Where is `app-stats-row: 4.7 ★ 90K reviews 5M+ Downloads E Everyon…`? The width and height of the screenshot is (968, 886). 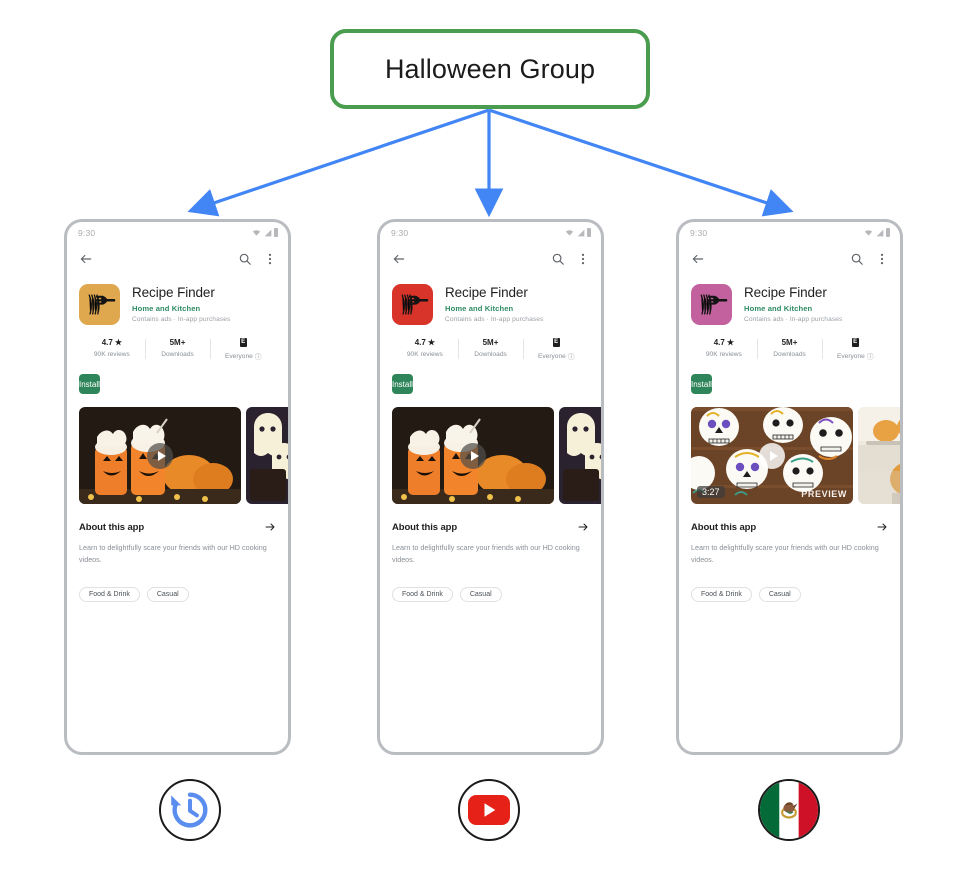 app-stats-row: 4.7 ★ 90K reviews 5M+ Downloads E Everyon… is located at coordinates (789, 349).